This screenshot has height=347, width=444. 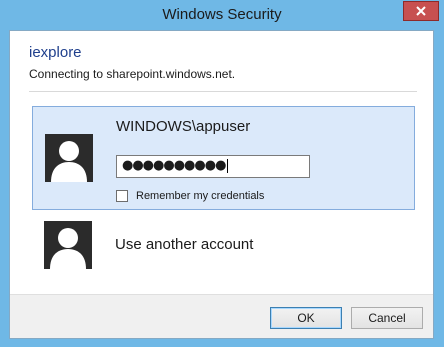 I want to click on use-another-account-label: Use another account, so click(x=184, y=244).